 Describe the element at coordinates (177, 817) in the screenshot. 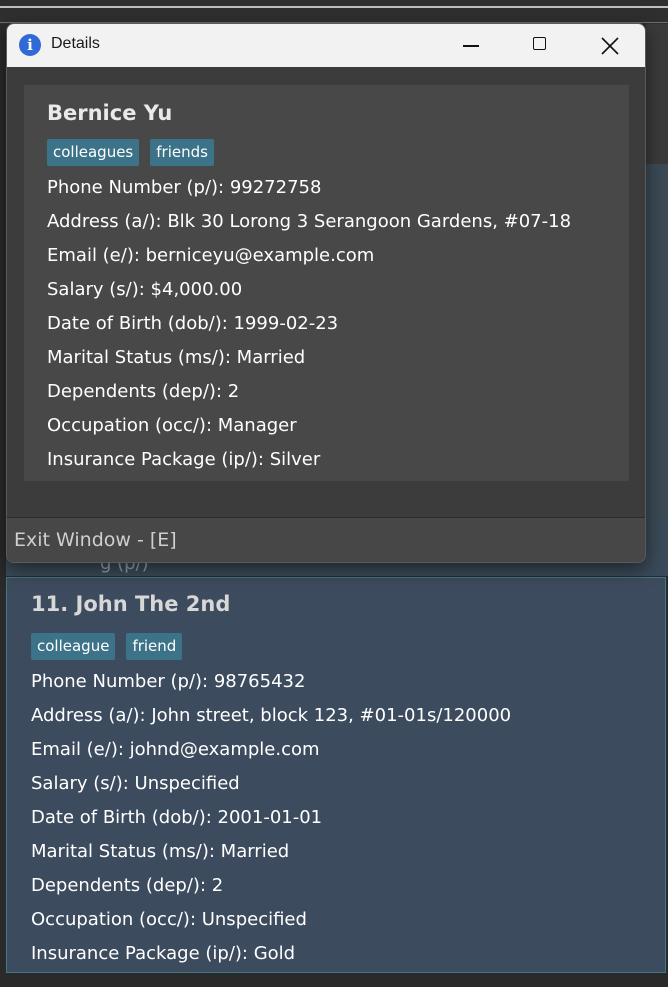

I see `dob-field: Date of Birth (dob/): 2001-01-01` at that location.